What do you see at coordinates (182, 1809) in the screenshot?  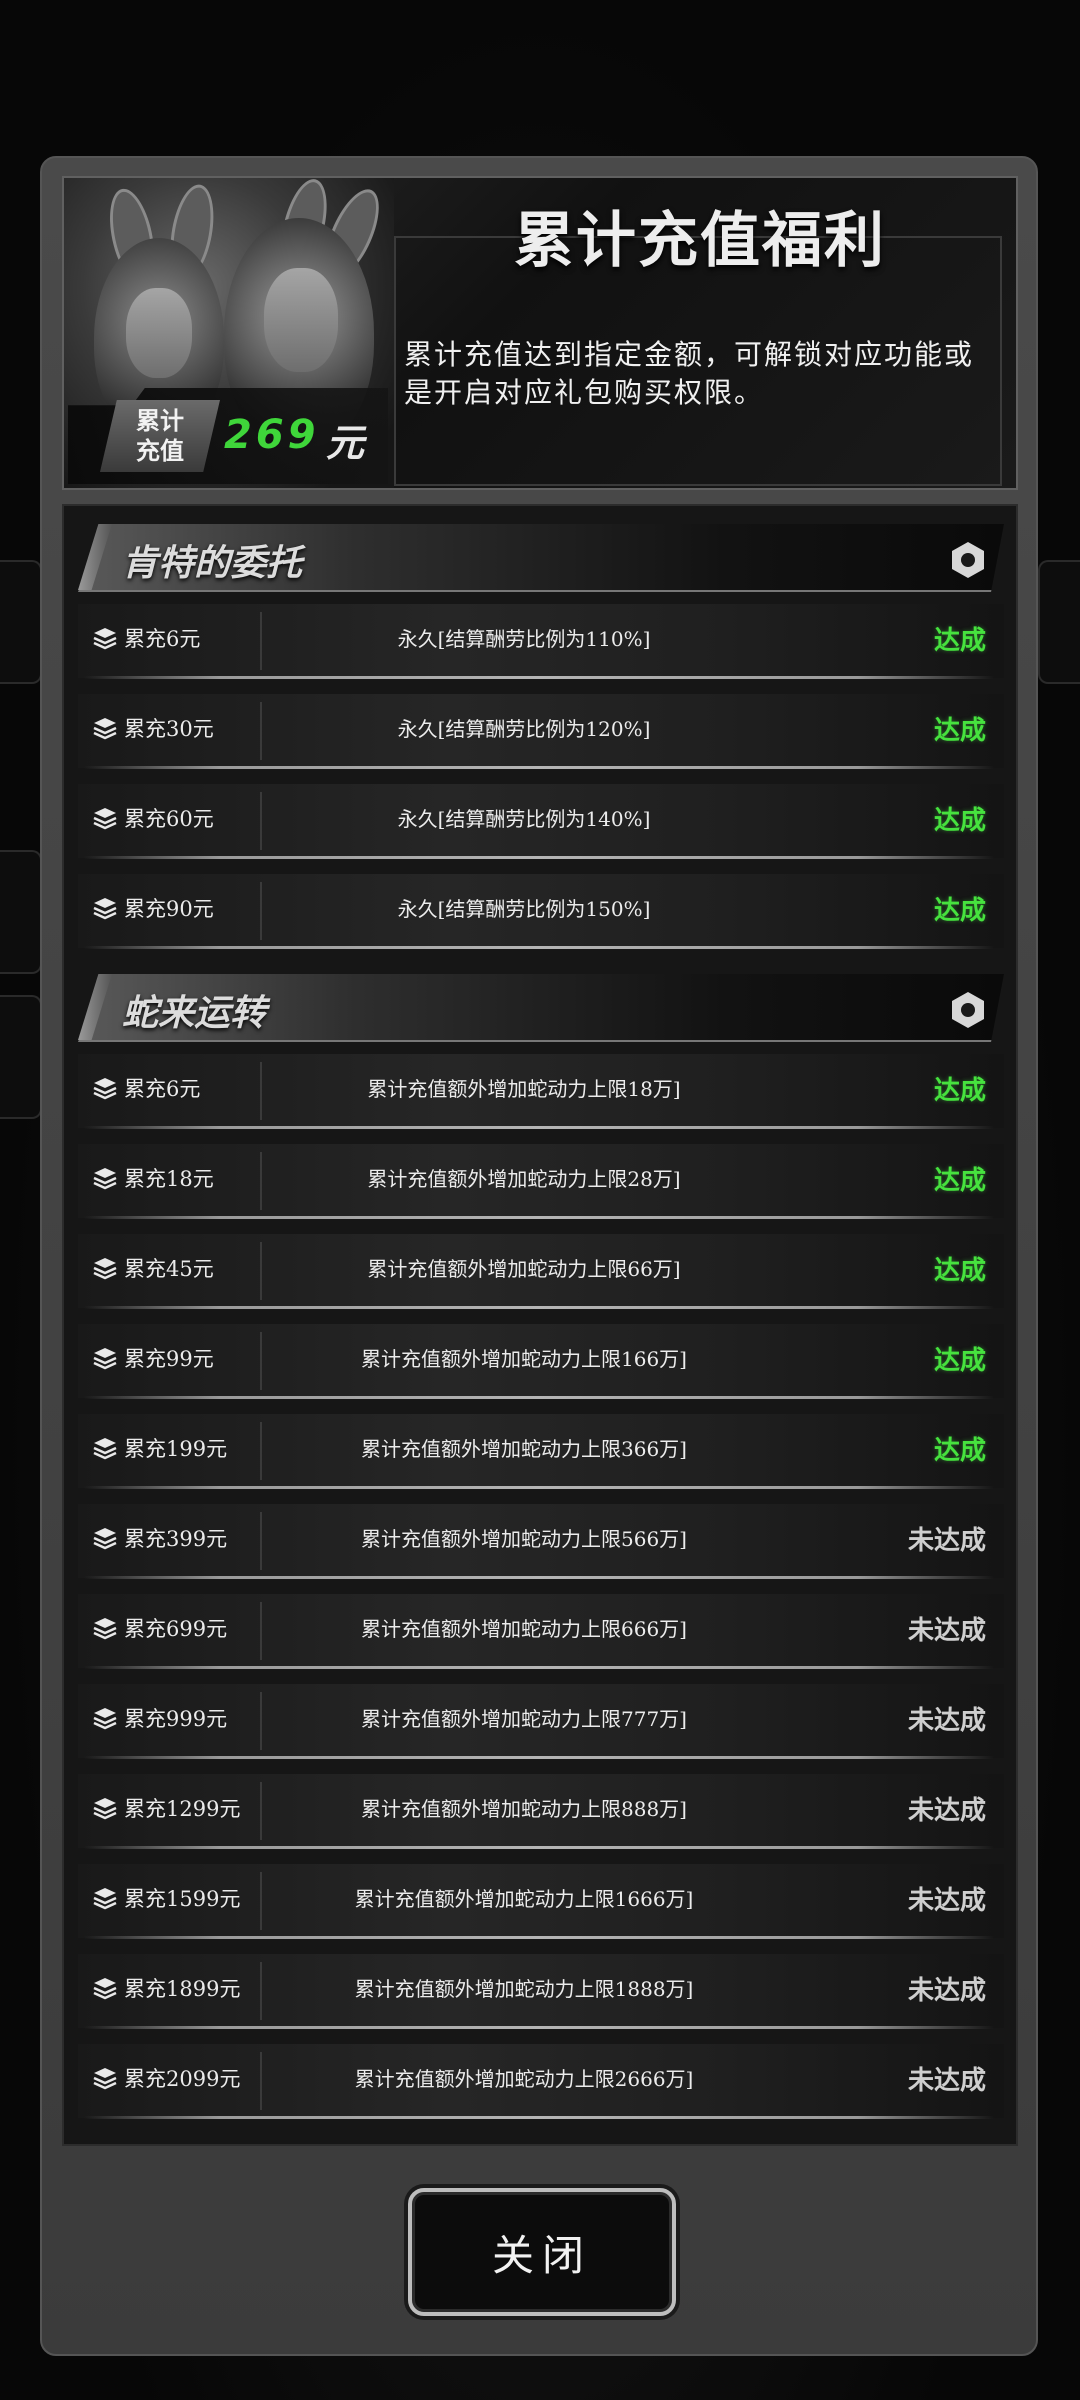 I see `recharge-threshold: 累充1299元` at bounding box center [182, 1809].